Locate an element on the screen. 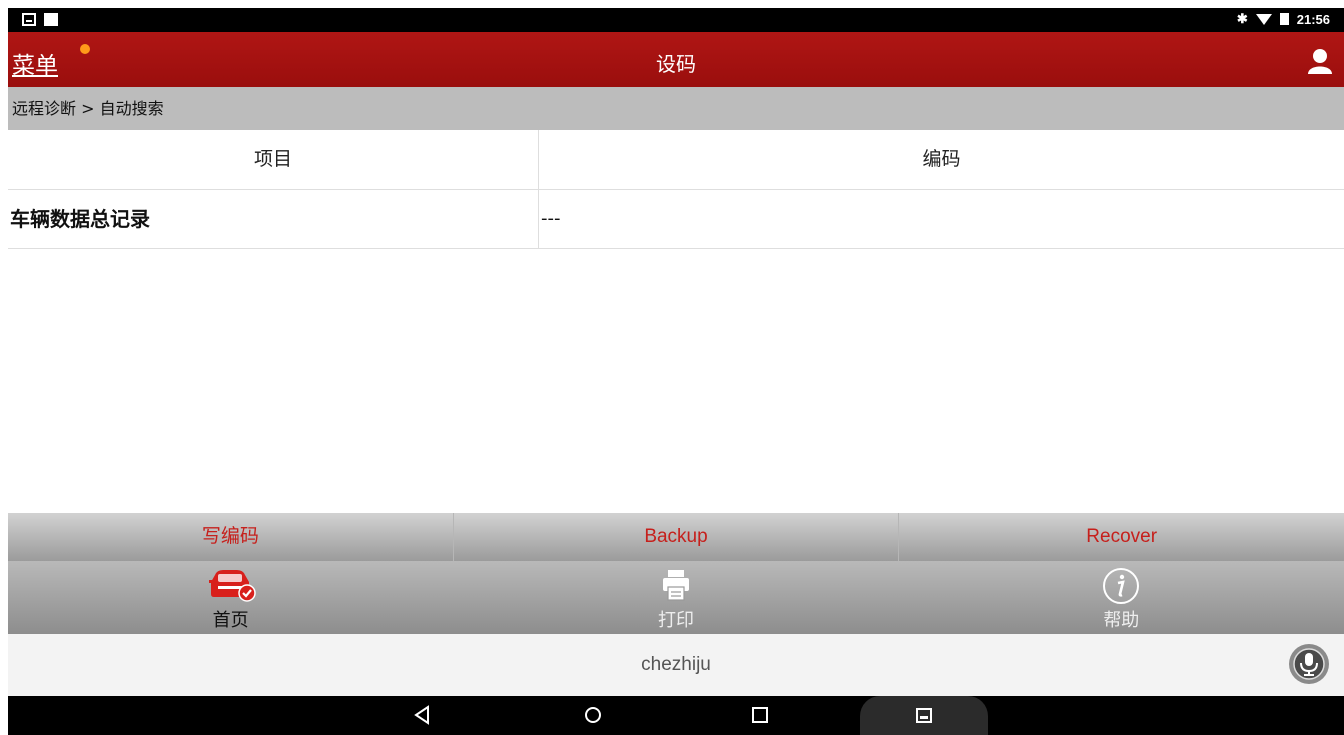  backup-button: Backup is located at coordinates (677, 537).